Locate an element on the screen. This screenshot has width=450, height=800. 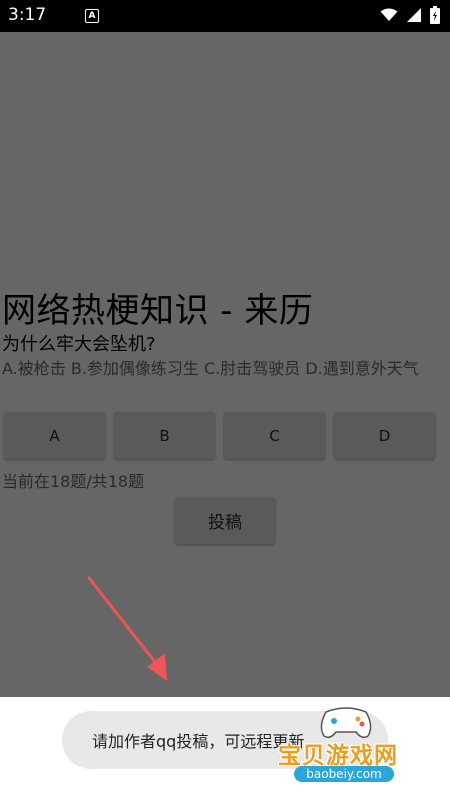
watermark-logo: 宝贝游戏网 baobeiy.com is located at coordinates (346, 747).